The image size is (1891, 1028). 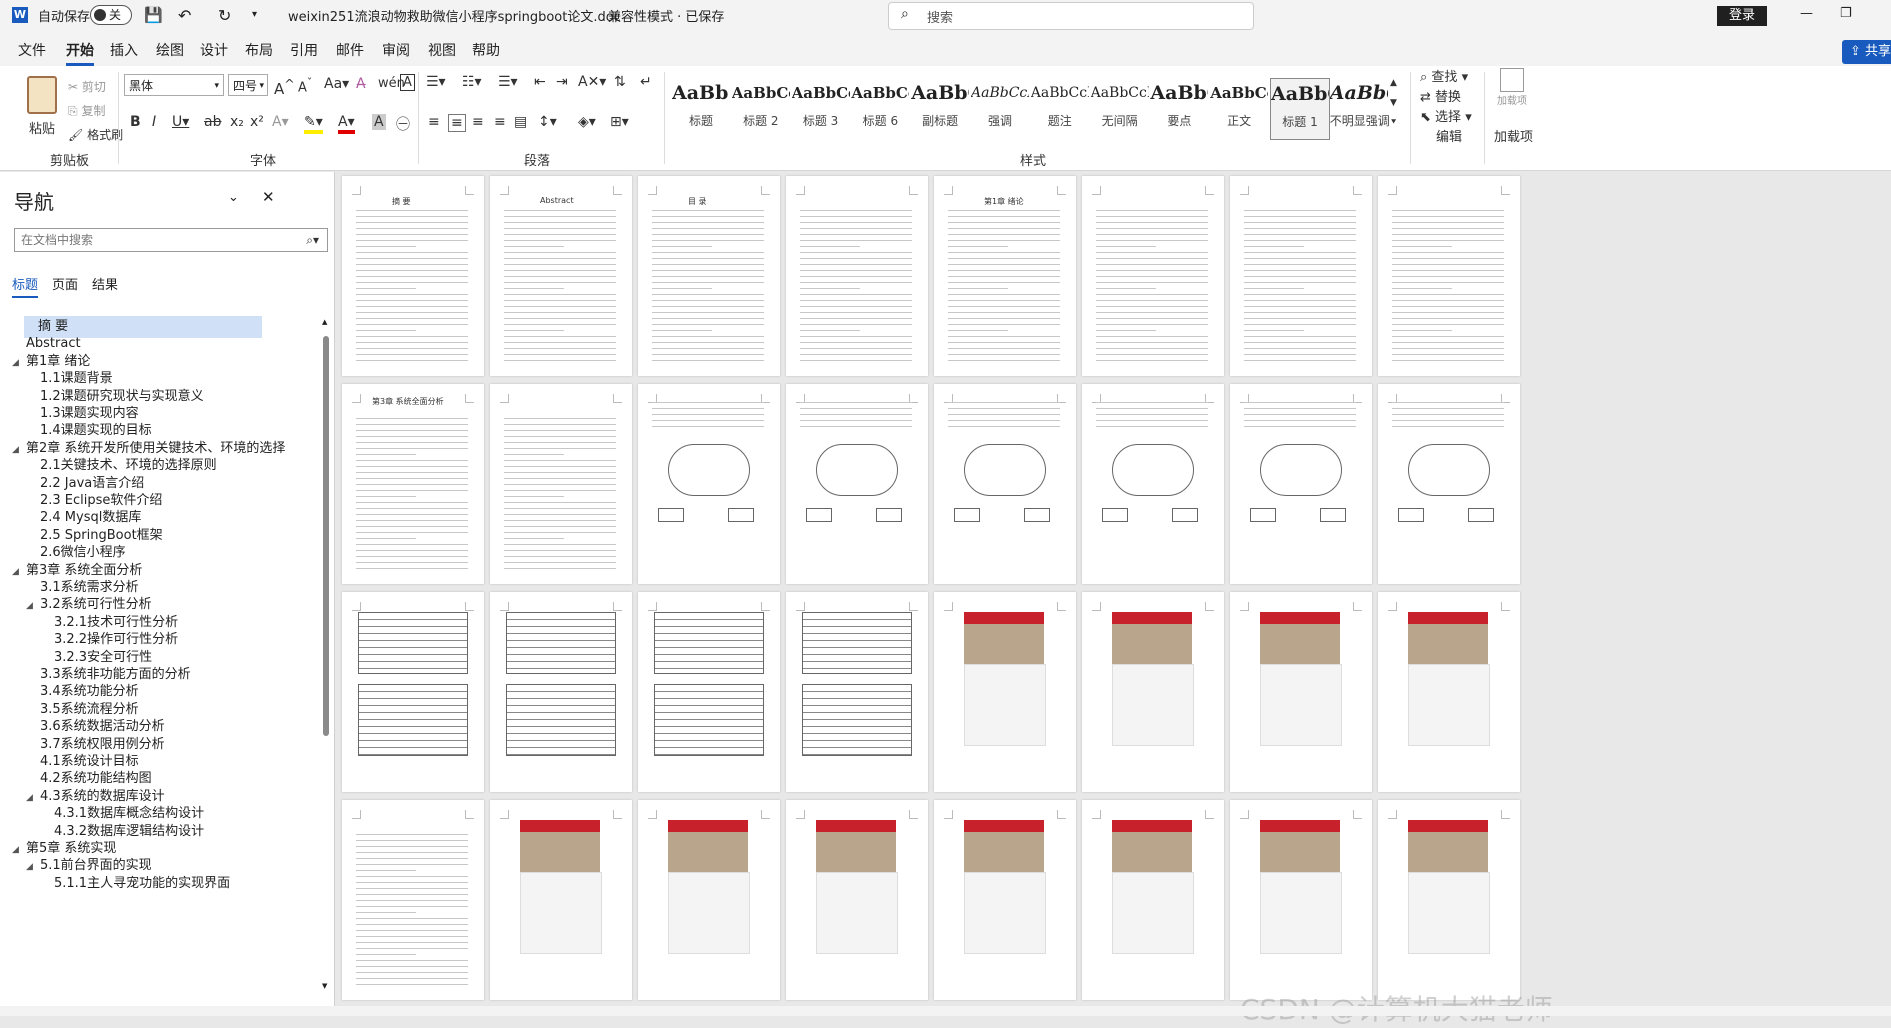 What do you see at coordinates (619, 122) in the screenshot?
I see `borders-button: ⊞▾` at bounding box center [619, 122].